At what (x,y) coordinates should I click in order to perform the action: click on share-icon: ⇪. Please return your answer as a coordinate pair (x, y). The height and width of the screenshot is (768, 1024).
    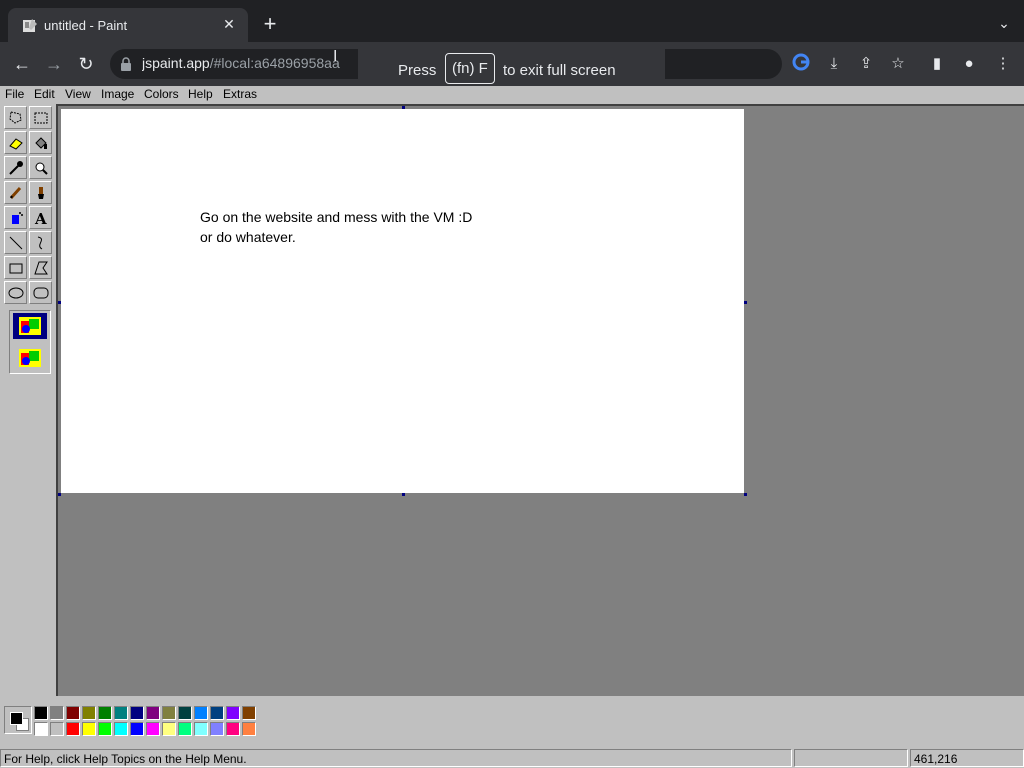
    Looking at the image, I should click on (866, 64).